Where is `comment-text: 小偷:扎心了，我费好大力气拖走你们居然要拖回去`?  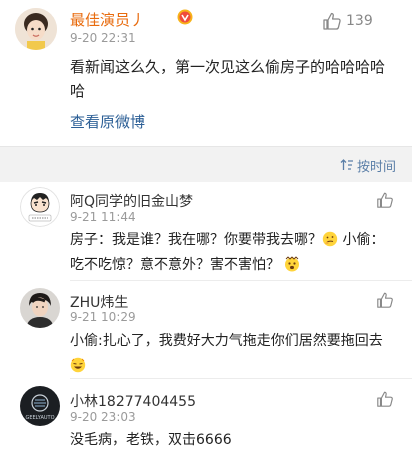
comment-text: 小偷:扎心了，我费好大力气拖走你们居然要拖回去 is located at coordinates (231, 354).